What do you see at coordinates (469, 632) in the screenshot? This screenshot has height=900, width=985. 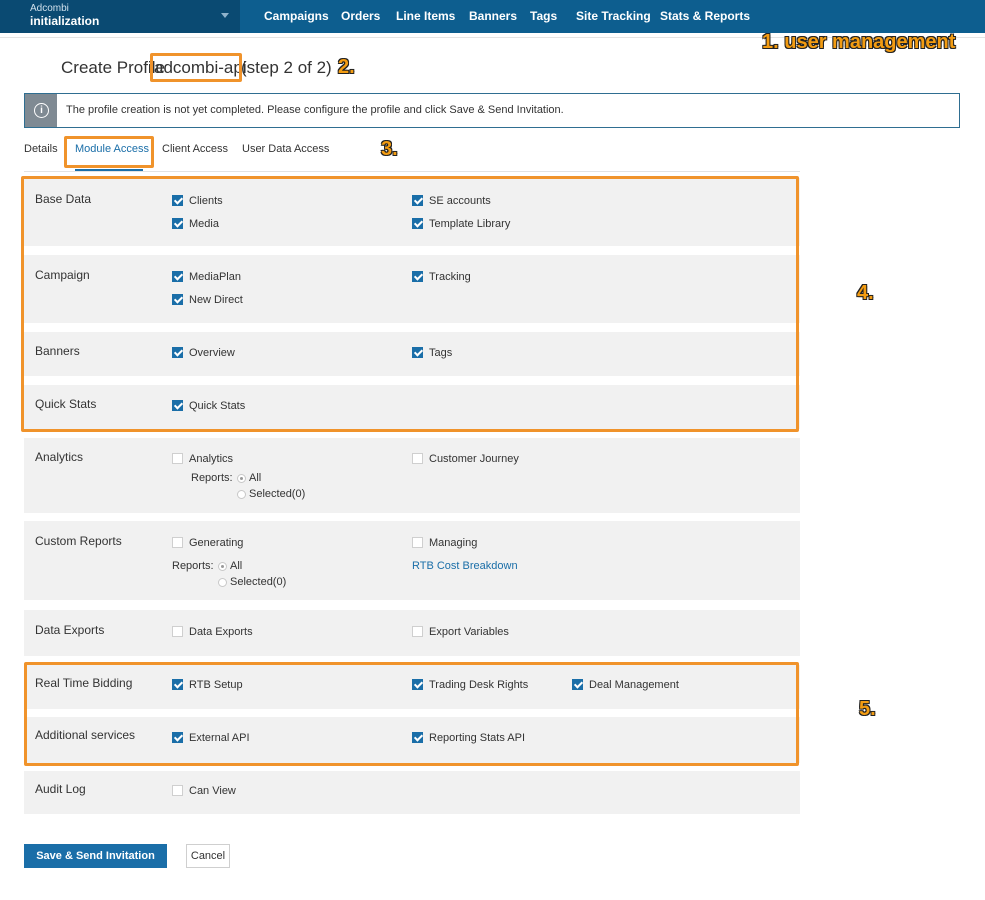 I see `checkbox-label: Export Variables` at bounding box center [469, 632].